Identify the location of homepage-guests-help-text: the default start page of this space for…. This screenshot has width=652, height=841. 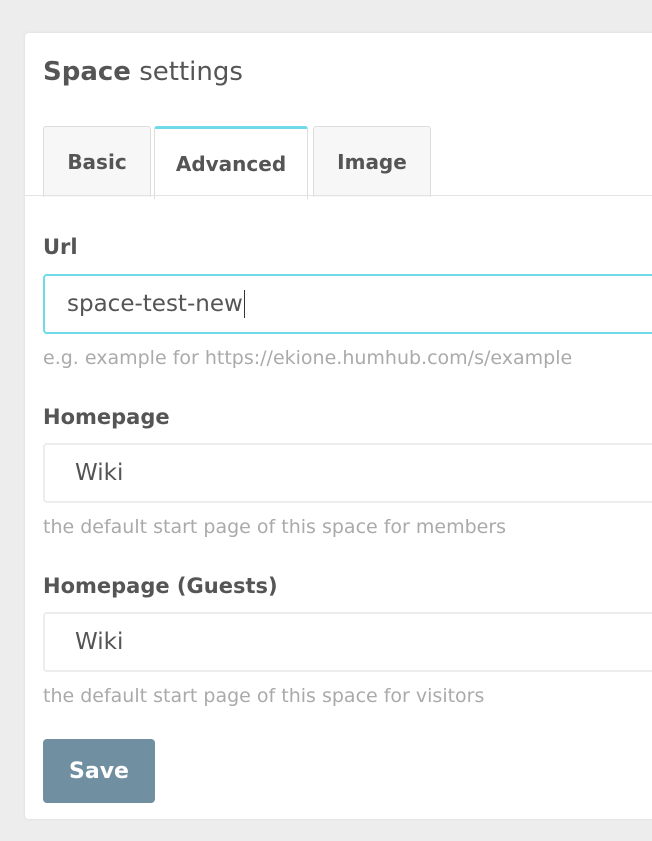
(264, 696).